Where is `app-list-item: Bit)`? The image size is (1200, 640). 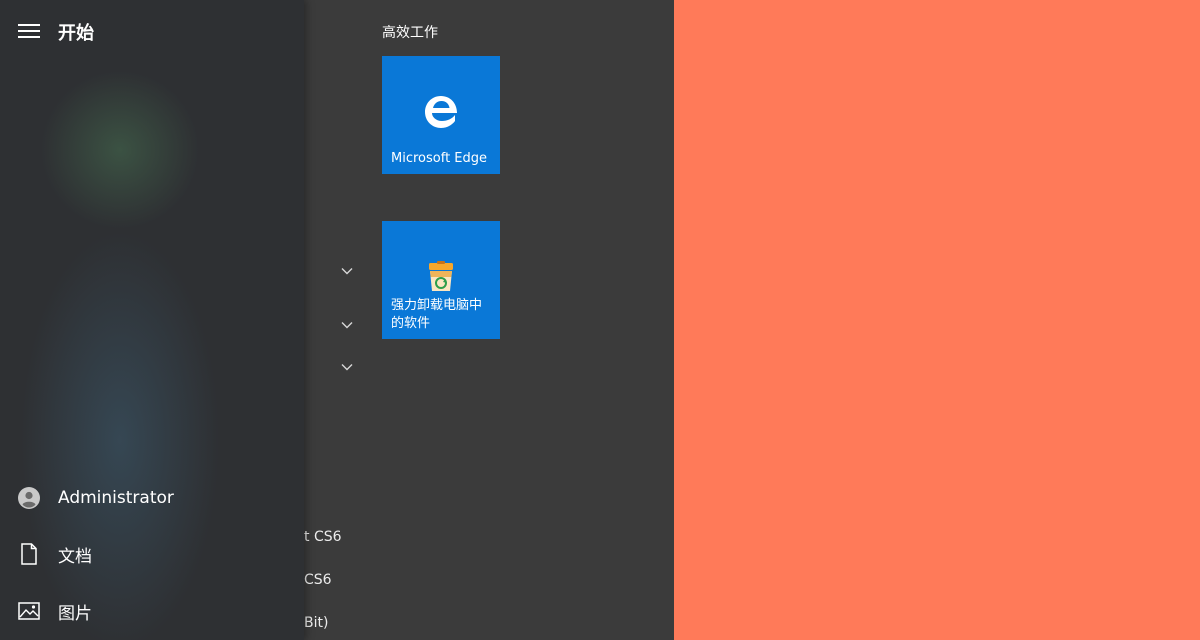
app-list-item: Bit) is located at coordinates (316, 623).